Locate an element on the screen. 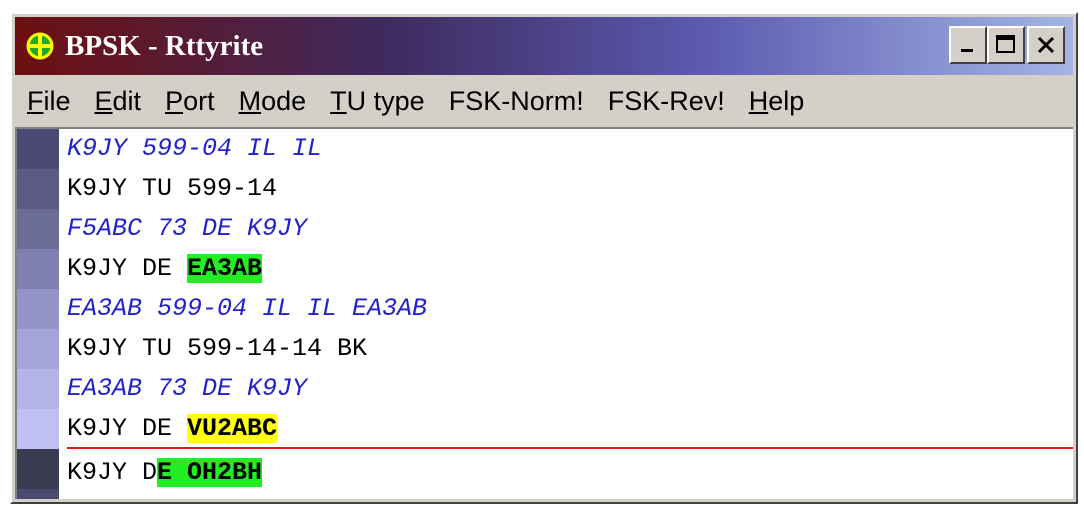 Image resolution: width=1084 pixels, height=508 pixels. menu-help: Help is located at coordinates (777, 101).